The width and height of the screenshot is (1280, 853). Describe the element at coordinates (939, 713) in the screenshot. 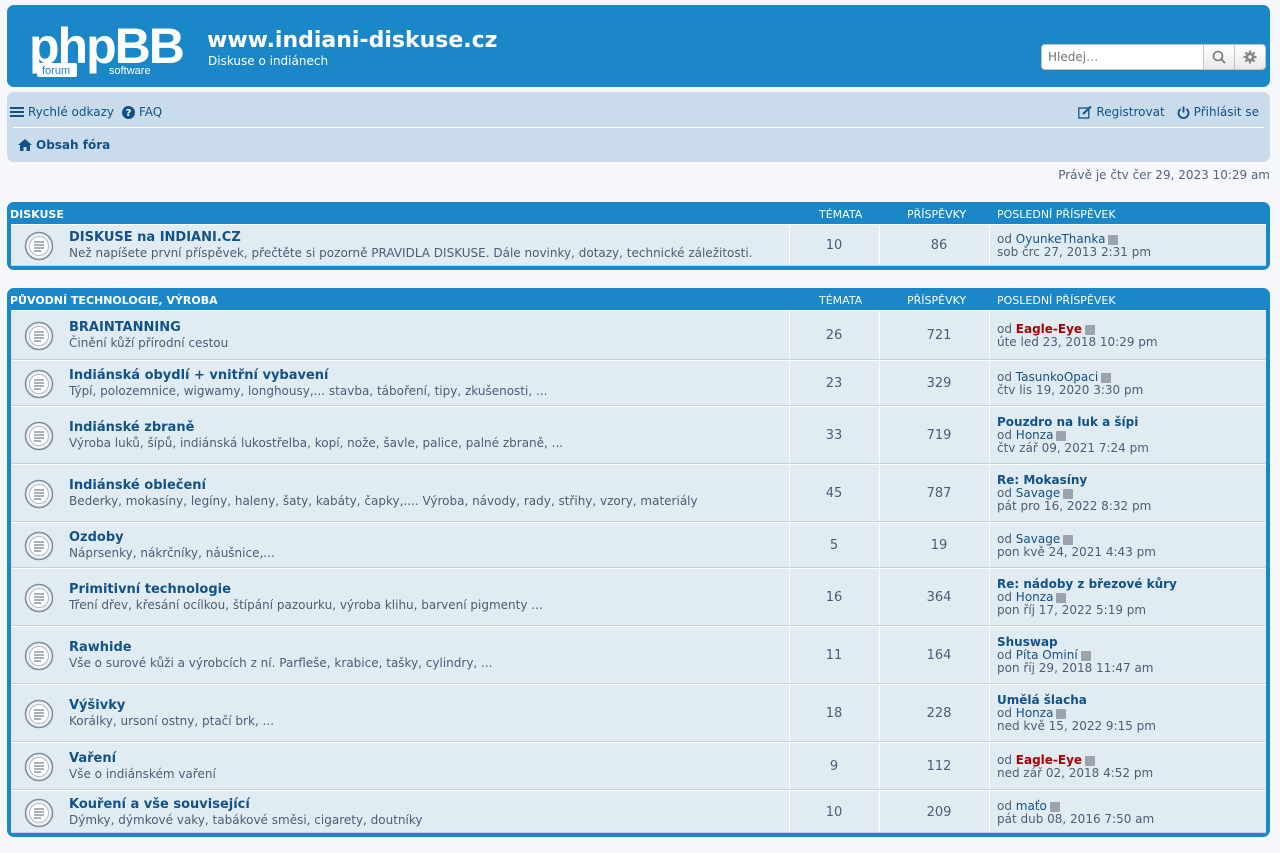

I see `posts-count: 228` at that location.